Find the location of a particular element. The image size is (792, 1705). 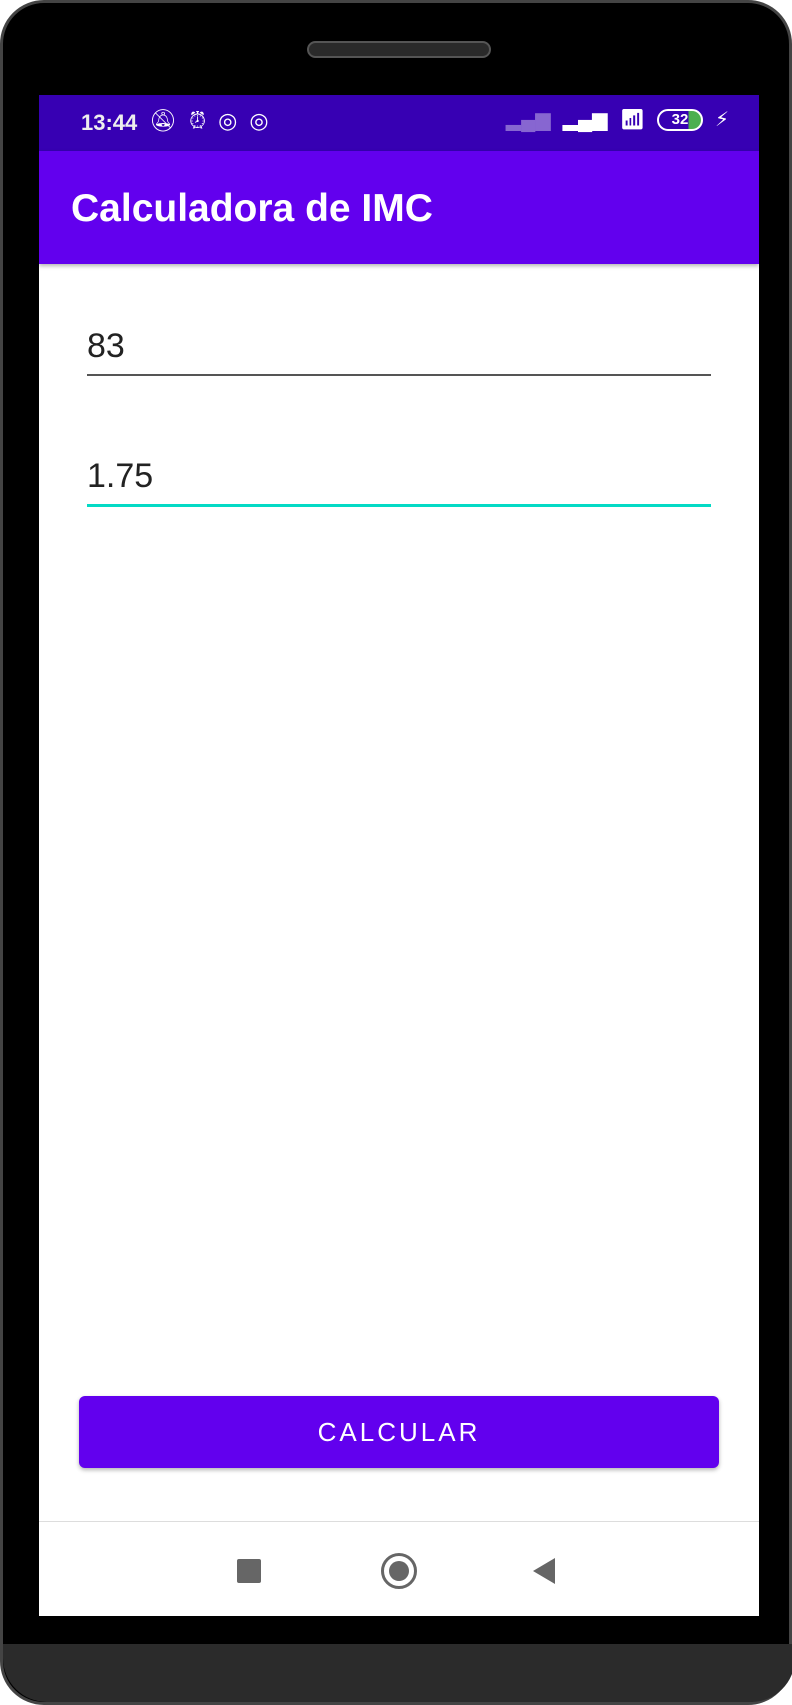

page-title: Calculadora de IMC is located at coordinates (252, 208).